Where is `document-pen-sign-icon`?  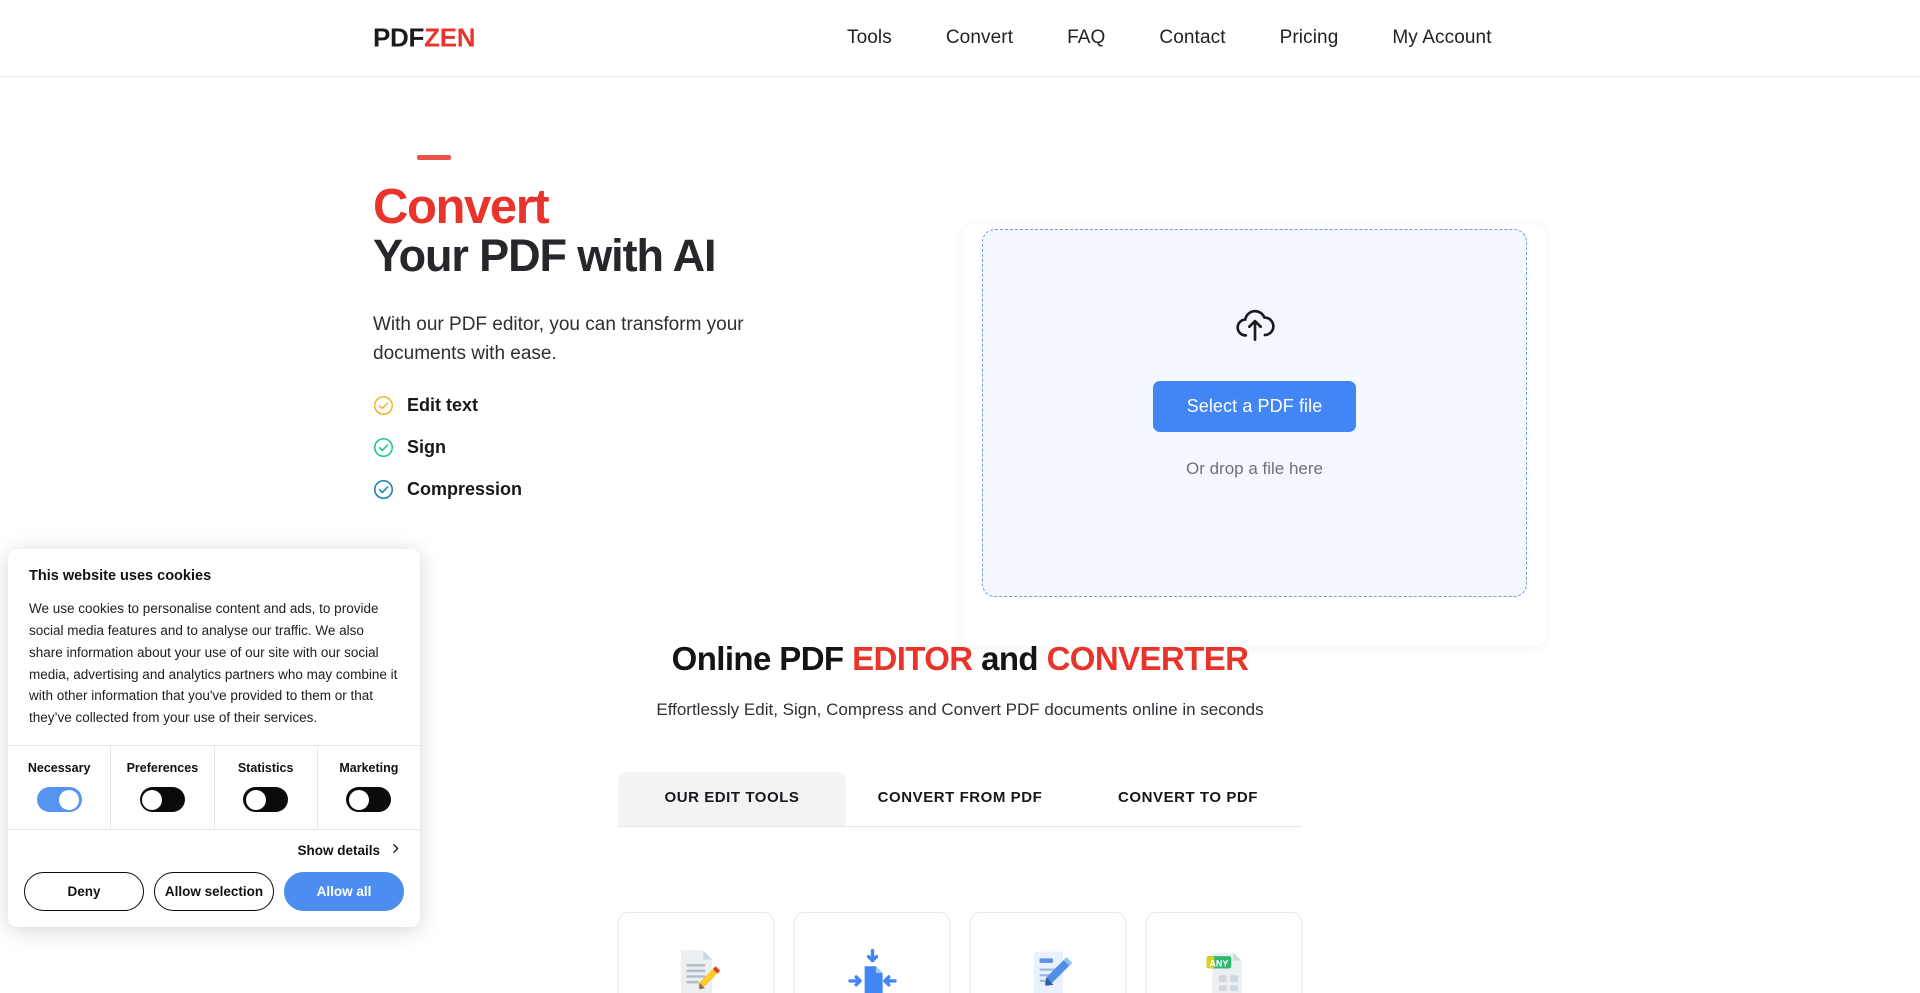
document-pen-sign-icon is located at coordinates (1048, 969).